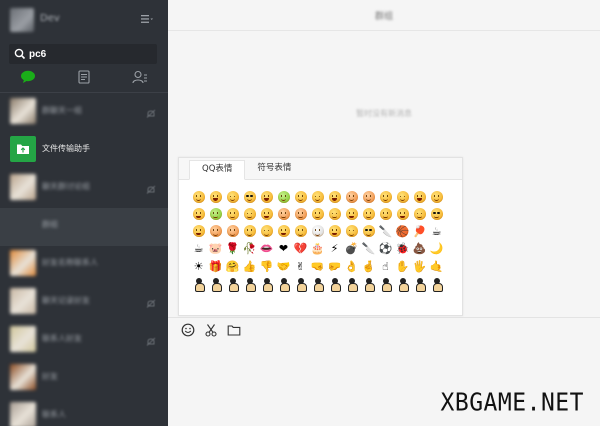  What do you see at coordinates (300, 248) in the screenshot?
I see `emoji-item: 💔` at bounding box center [300, 248].